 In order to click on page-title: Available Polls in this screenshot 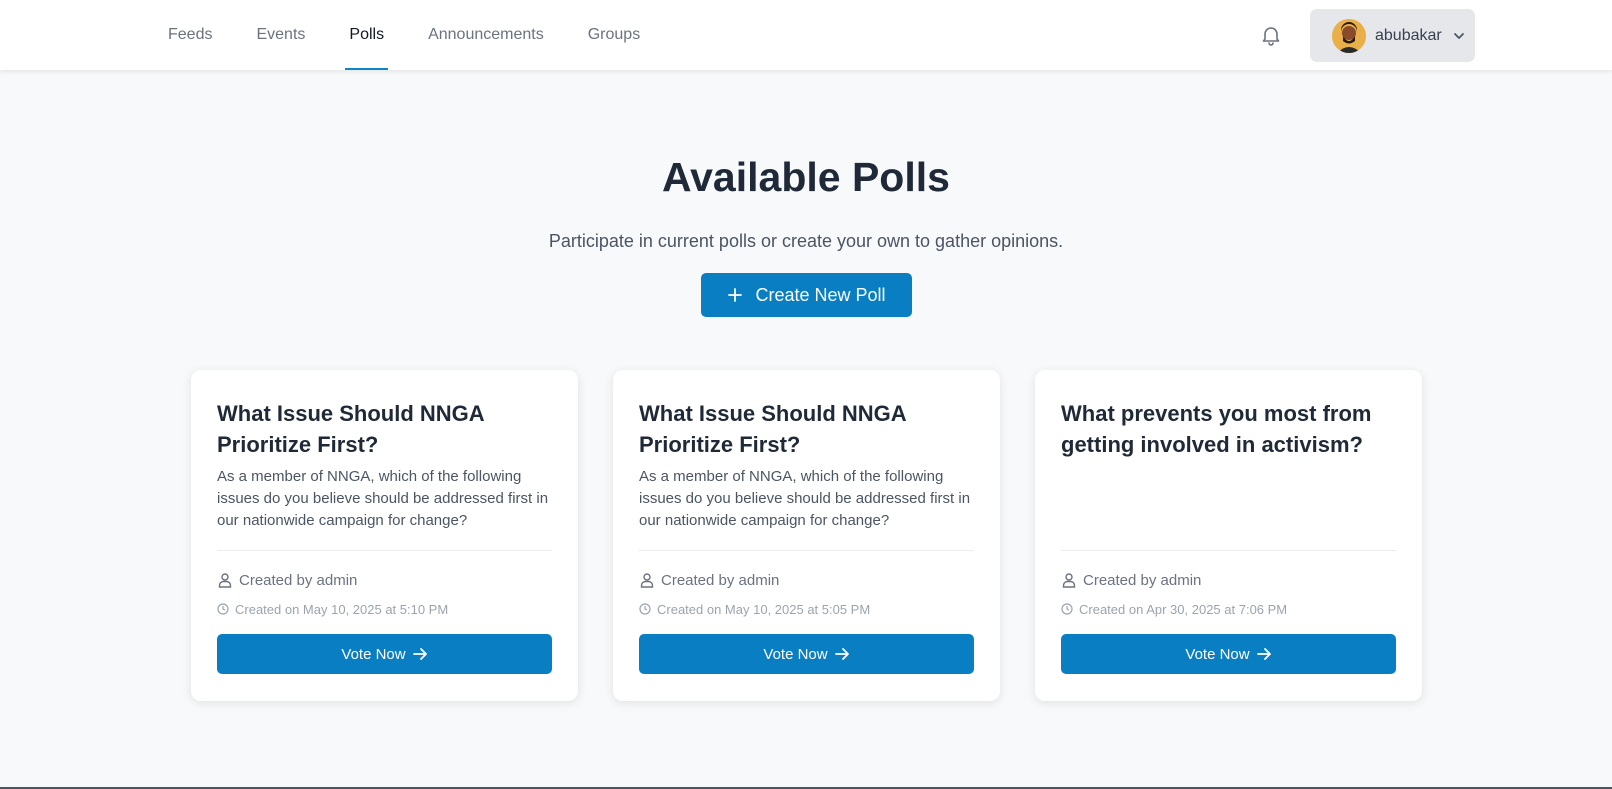, I will do `click(806, 177)`.